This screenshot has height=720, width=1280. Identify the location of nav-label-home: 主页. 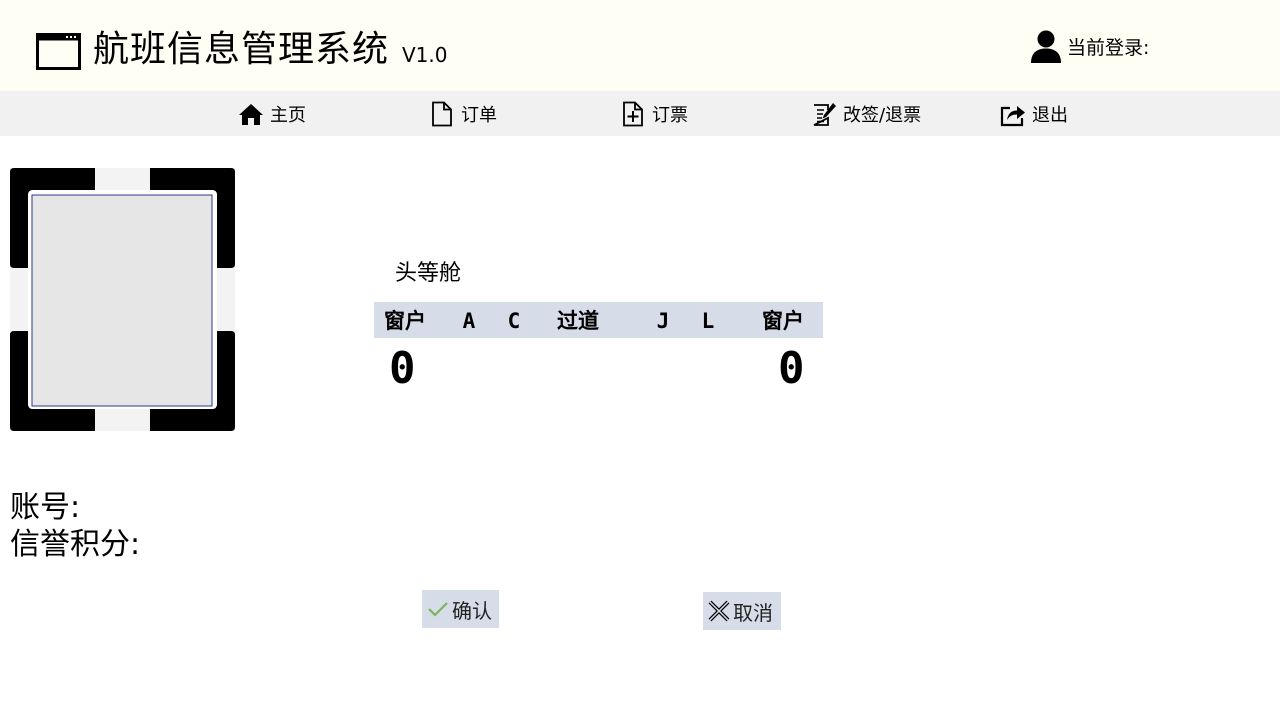
(288, 115).